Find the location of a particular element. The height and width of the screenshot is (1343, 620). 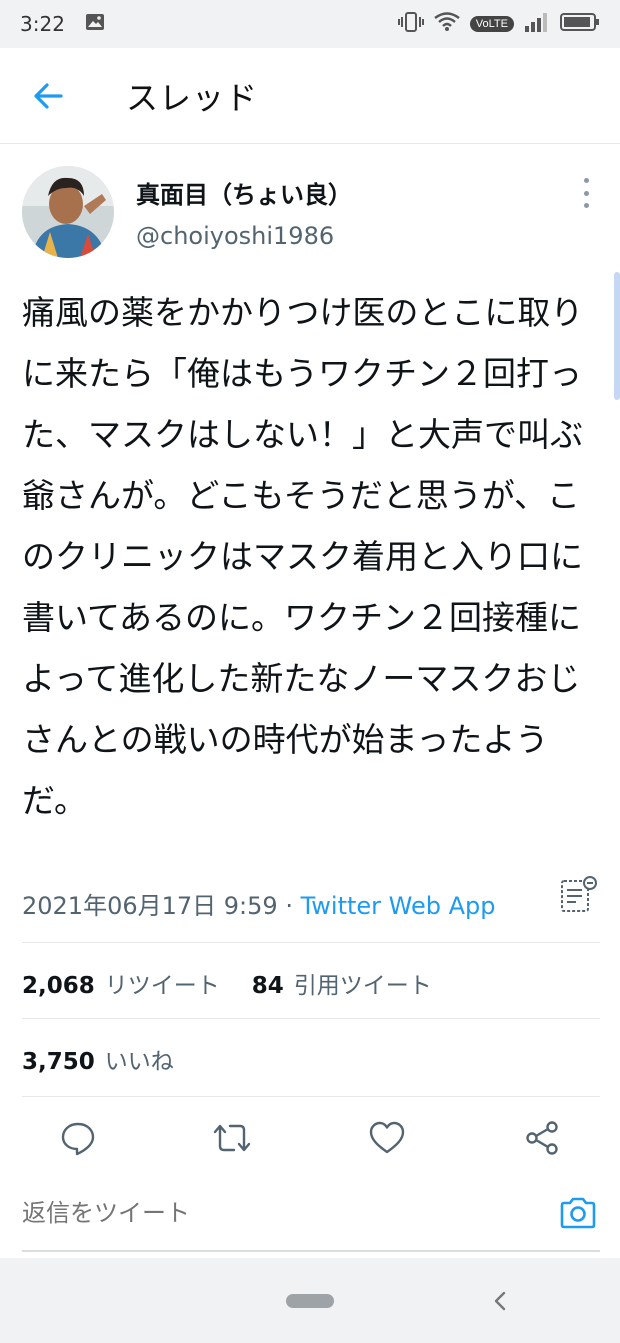

page-title: スレッド is located at coordinates (192, 97).